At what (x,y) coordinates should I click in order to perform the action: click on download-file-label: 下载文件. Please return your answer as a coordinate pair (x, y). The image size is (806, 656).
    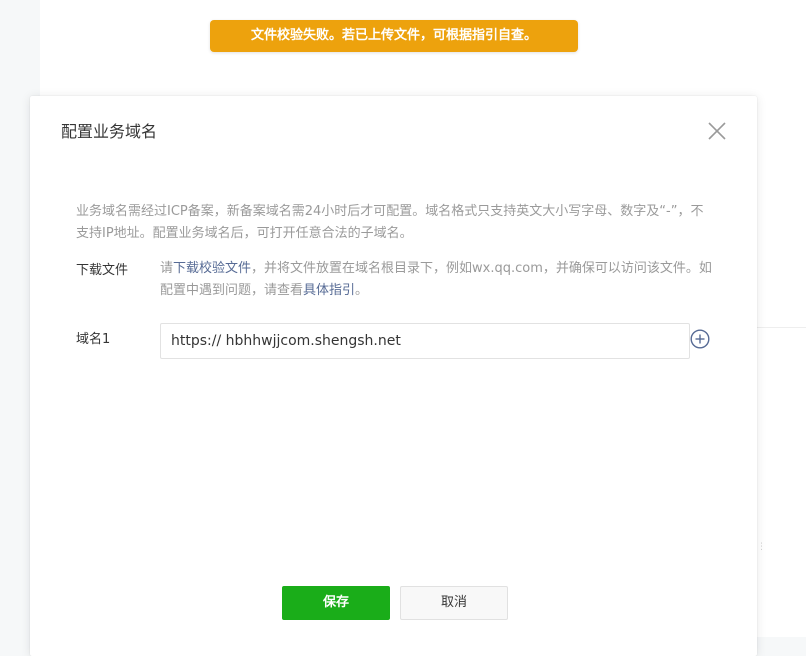
    Looking at the image, I should click on (102, 270).